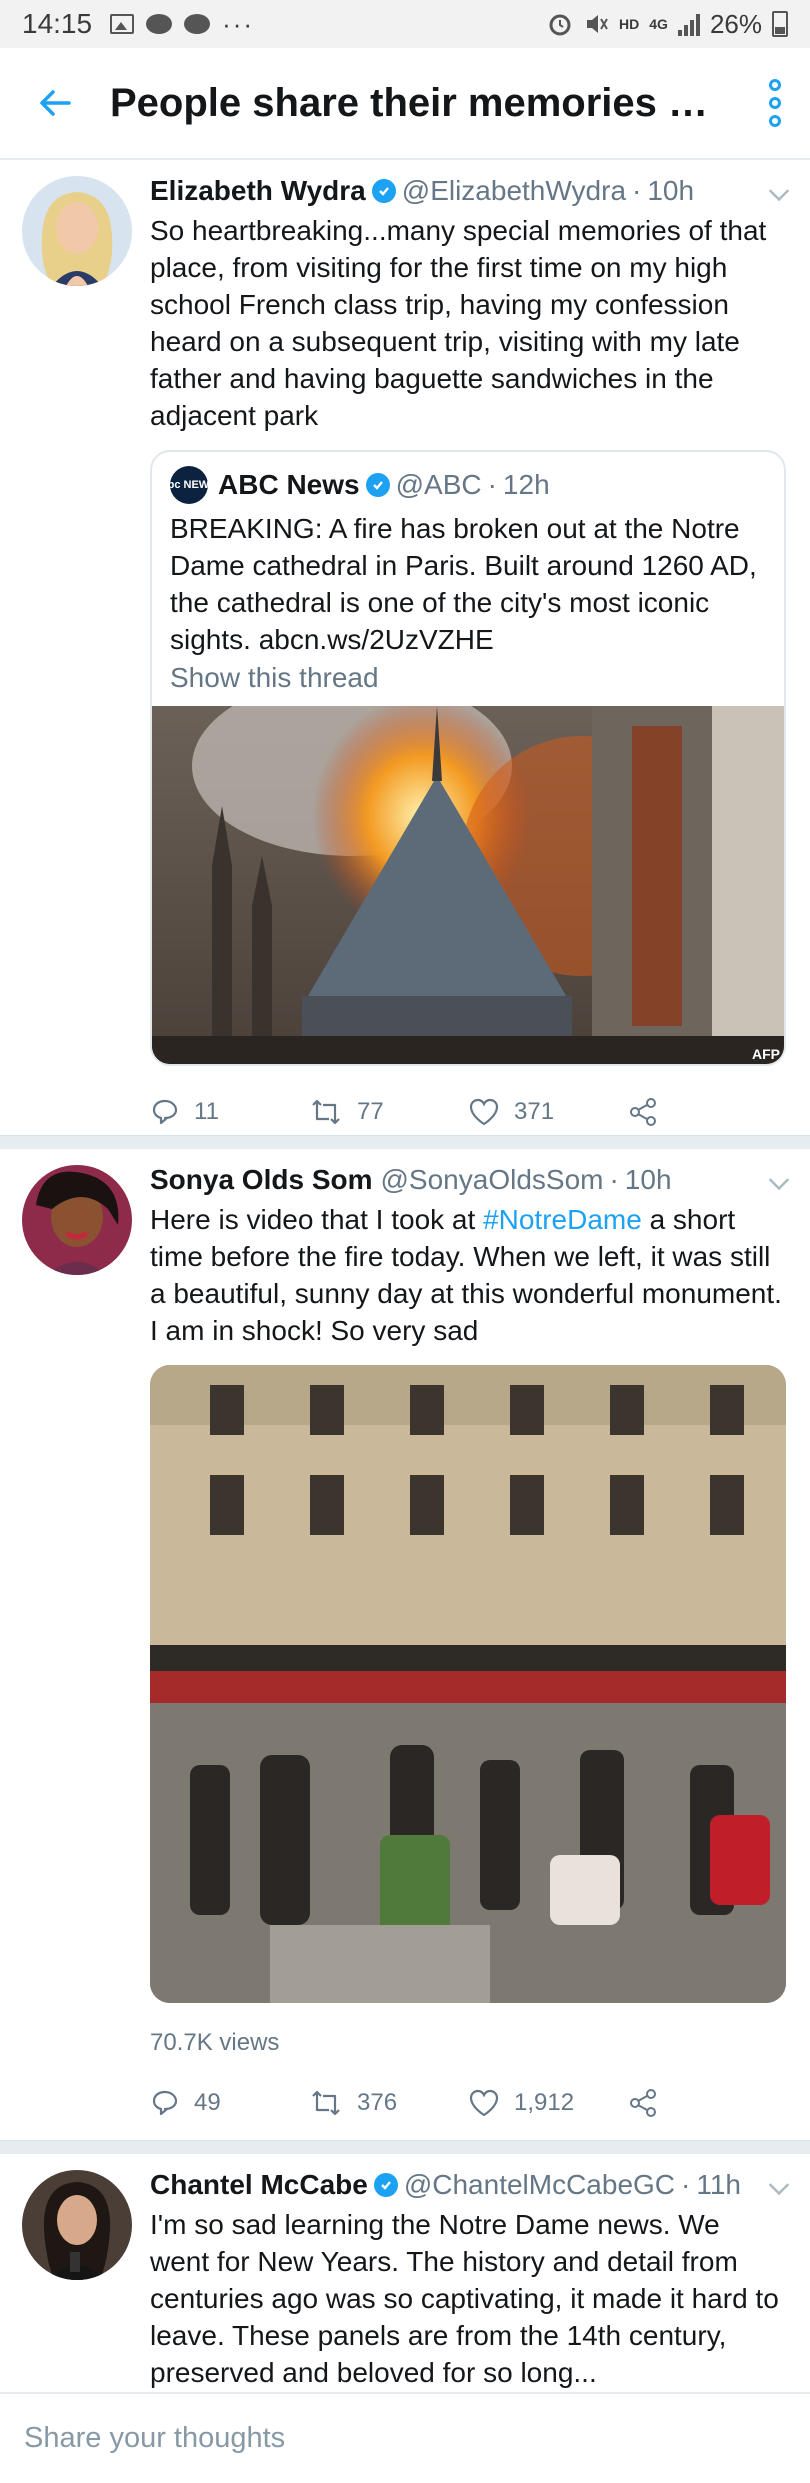 This screenshot has width=810, height=2483. Describe the element at coordinates (544, 2102) in the screenshot. I see `like-count: 1,912` at that location.